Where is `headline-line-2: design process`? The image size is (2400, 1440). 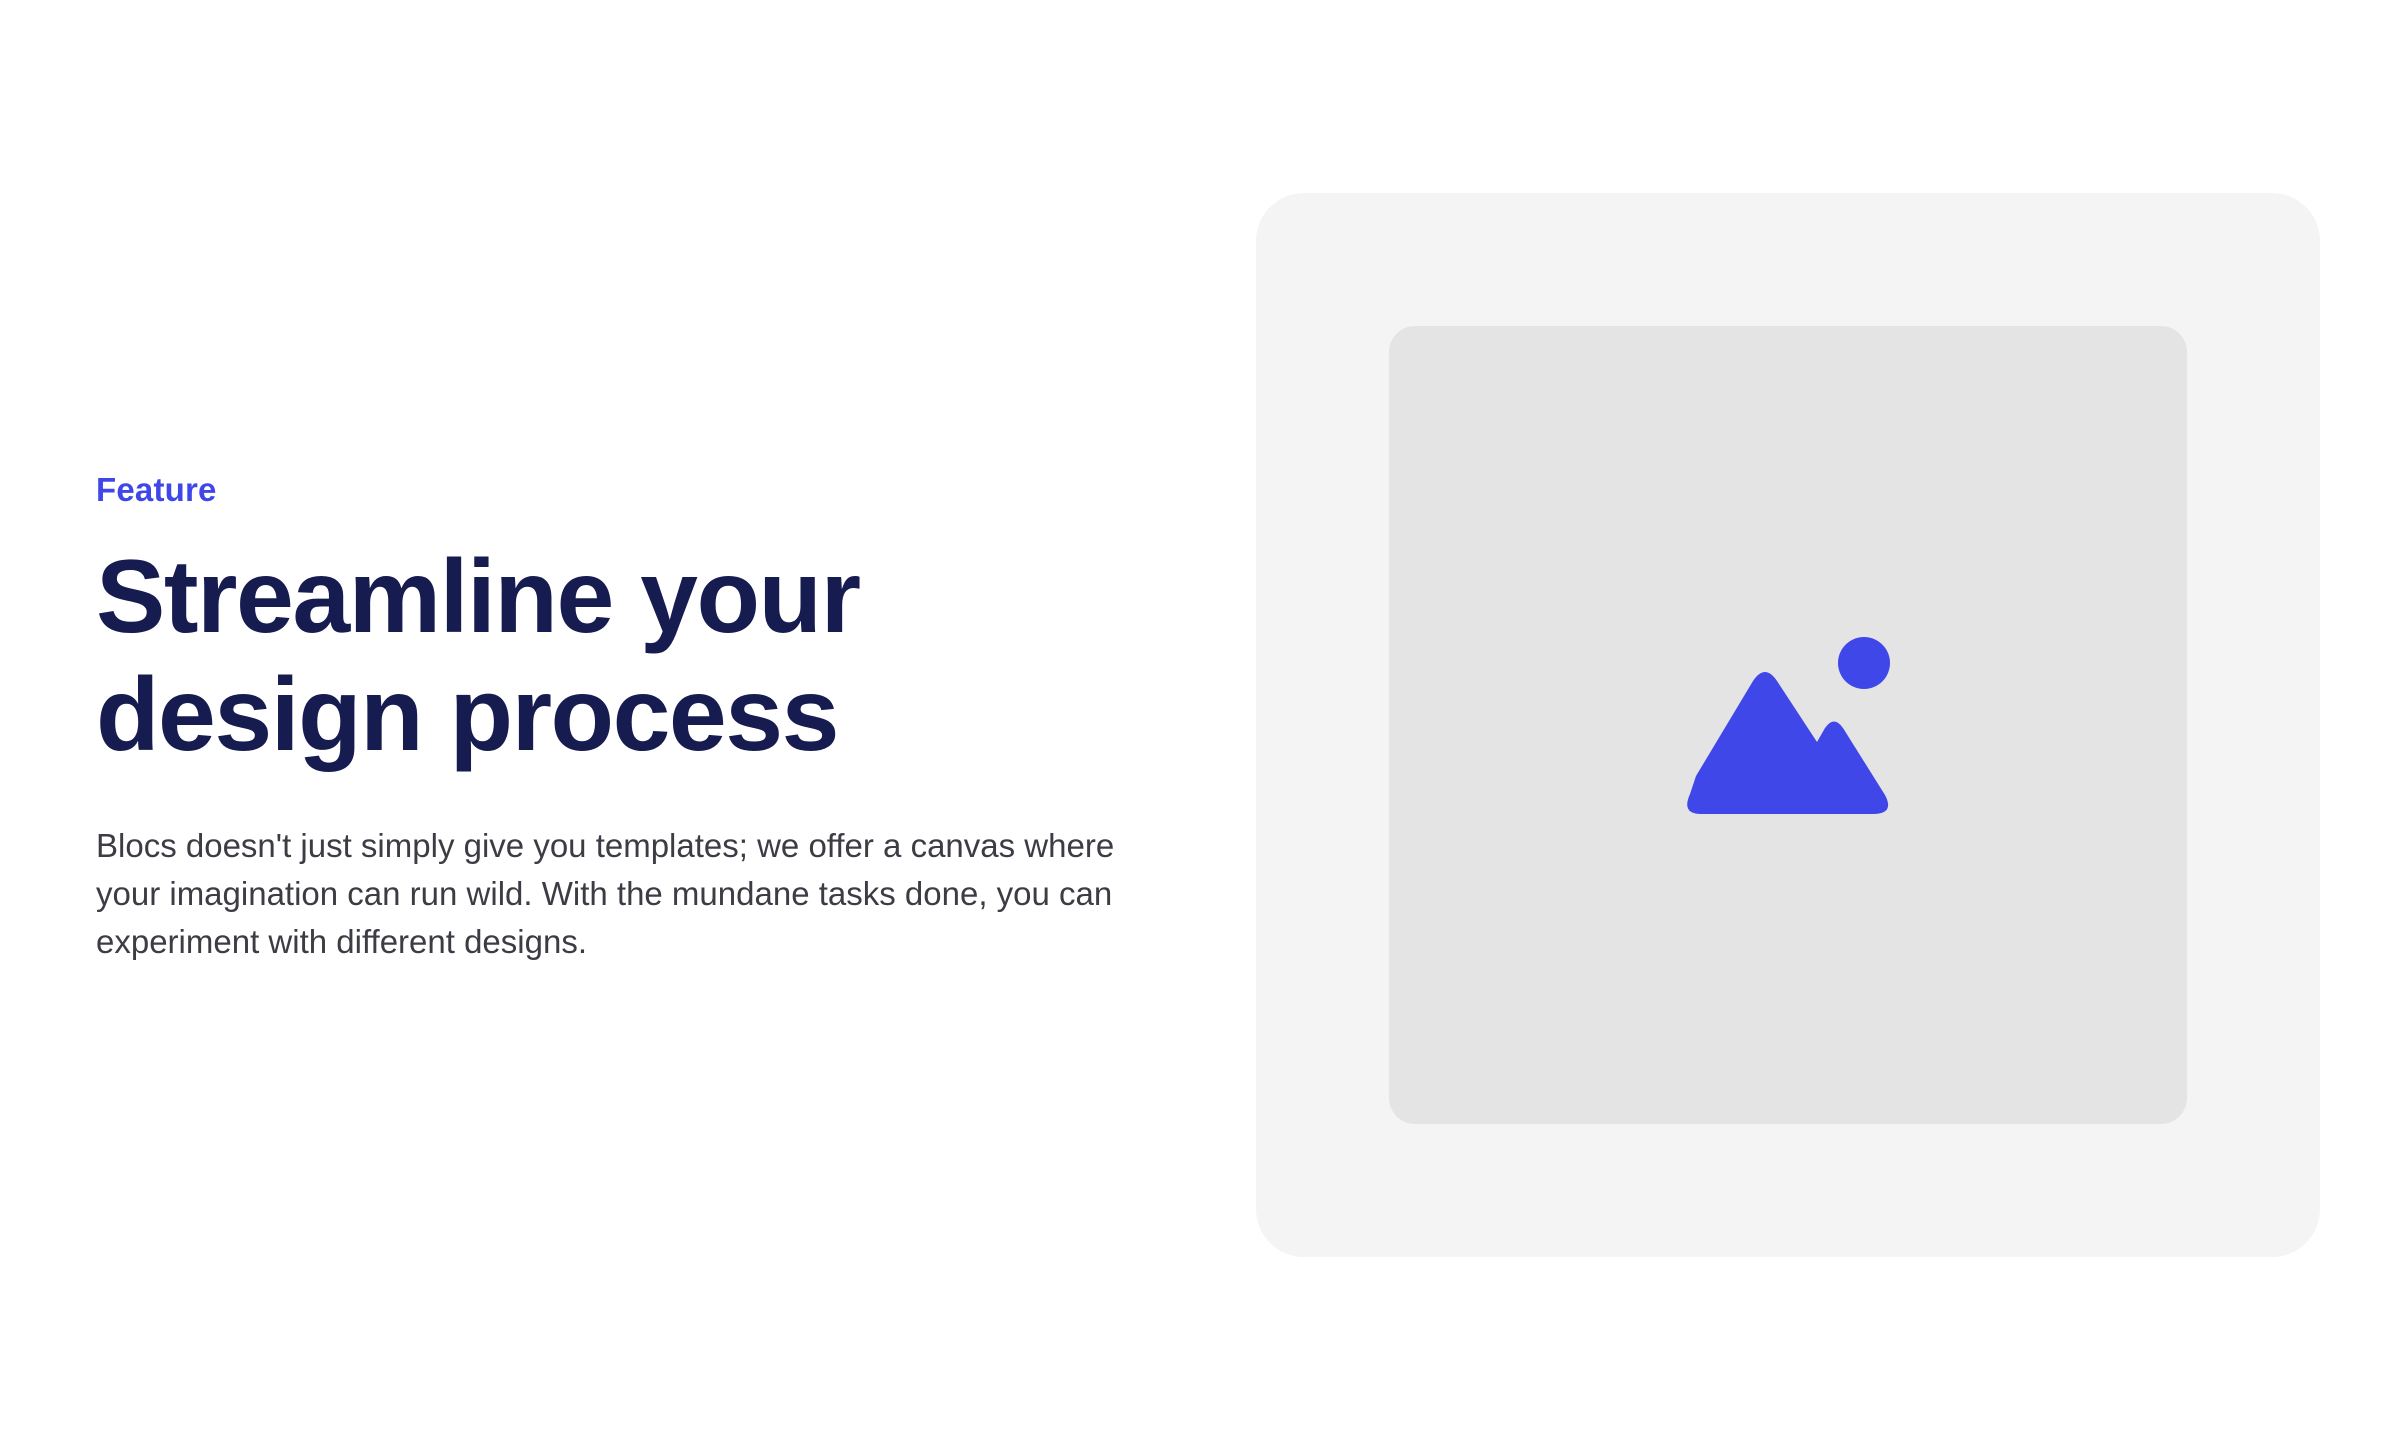 headline-line-2: design process is located at coordinates (467, 715).